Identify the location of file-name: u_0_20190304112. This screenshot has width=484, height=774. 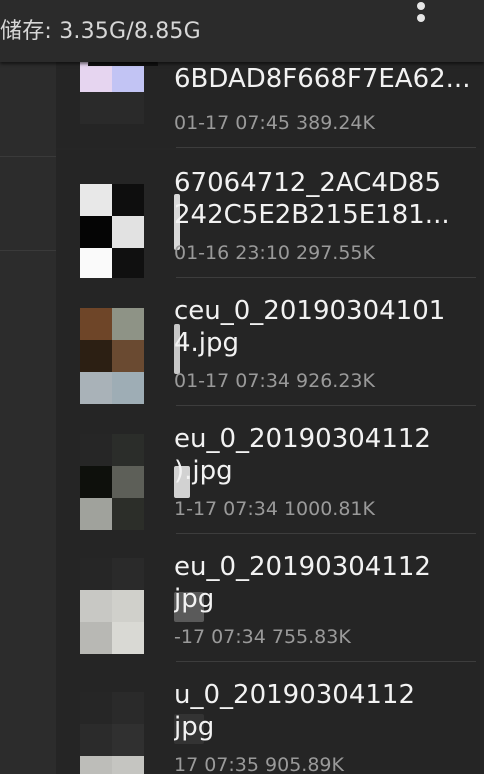
(294, 695).